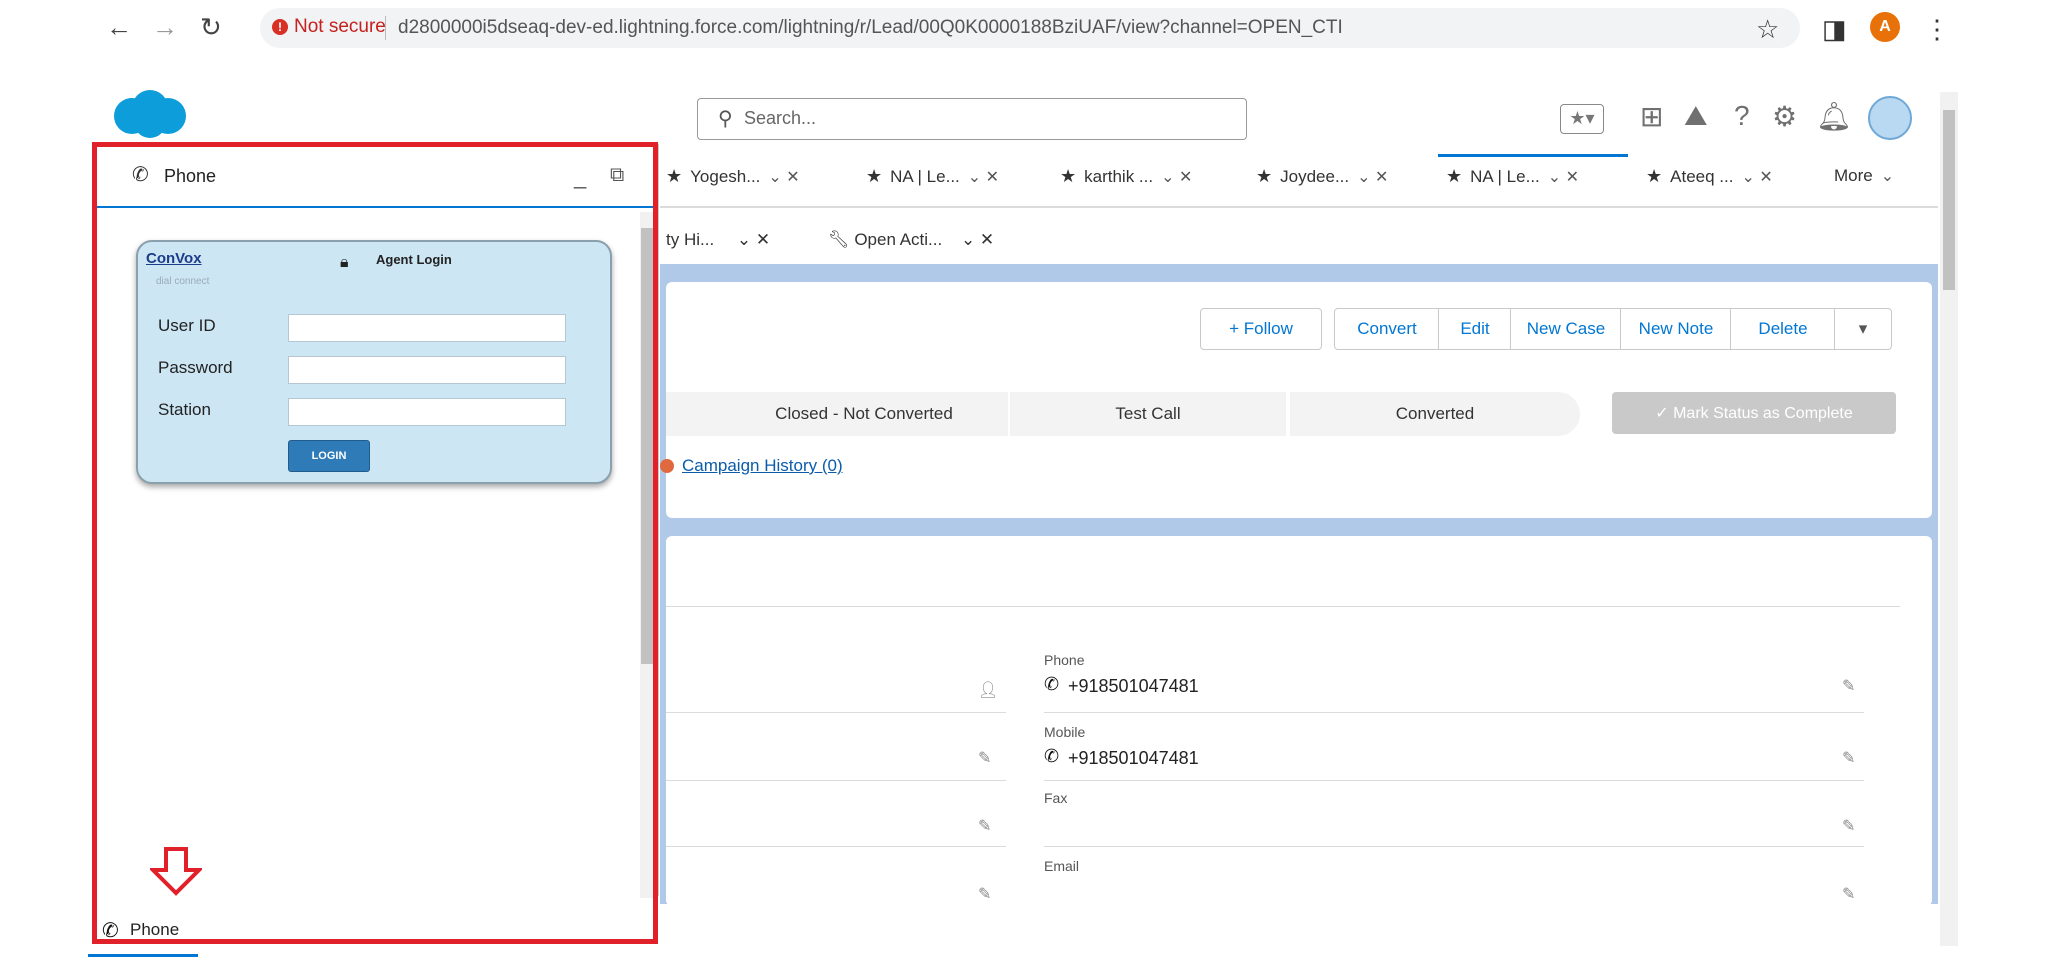 This screenshot has height=963, width=2048. What do you see at coordinates (1949, 200) in the screenshot?
I see `page-scrollbar-thumb` at bounding box center [1949, 200].